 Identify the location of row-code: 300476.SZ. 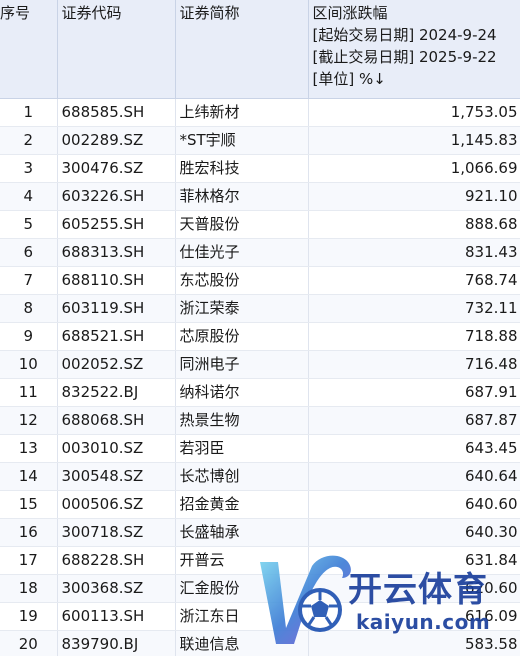
(116, 168).